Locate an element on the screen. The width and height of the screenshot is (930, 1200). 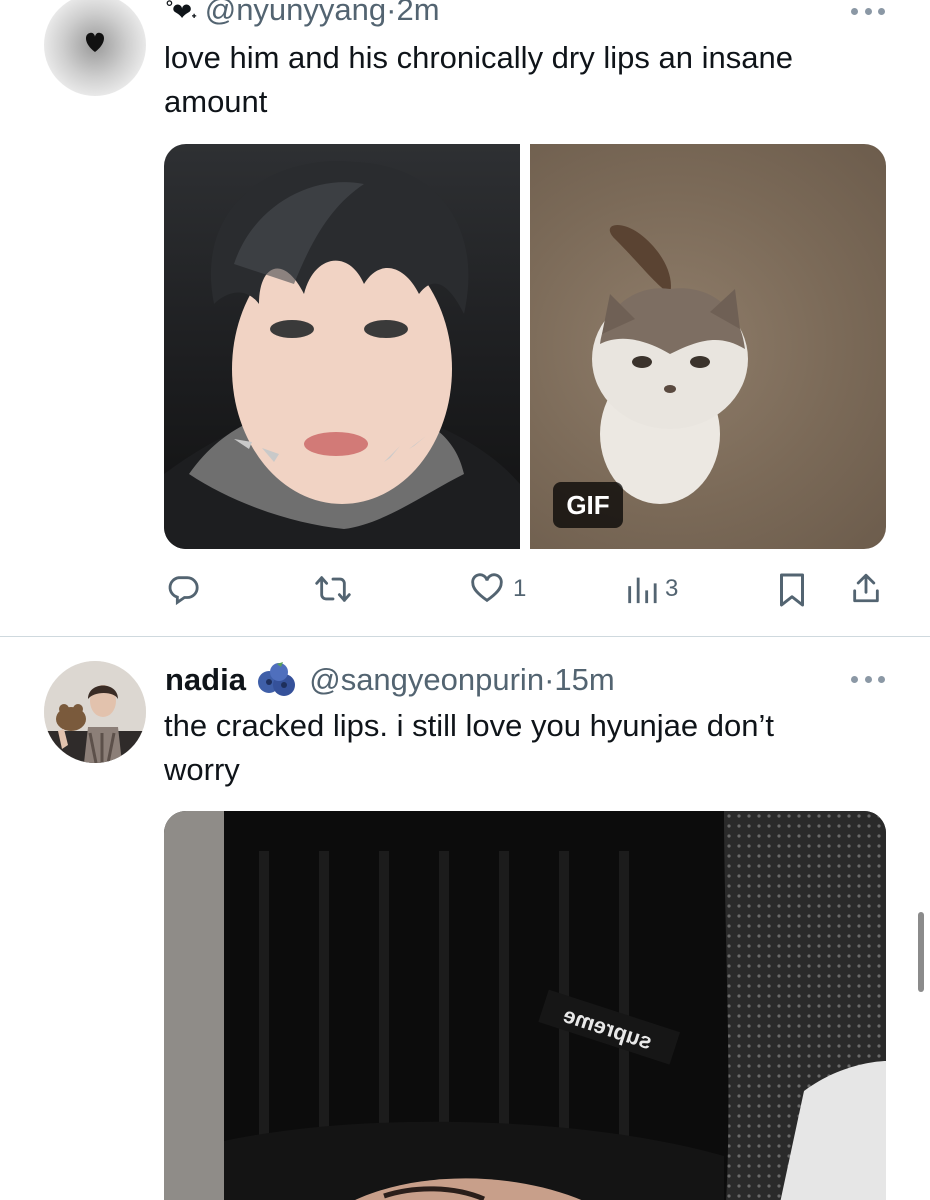
share-icon is located at coordinates (866, 588).